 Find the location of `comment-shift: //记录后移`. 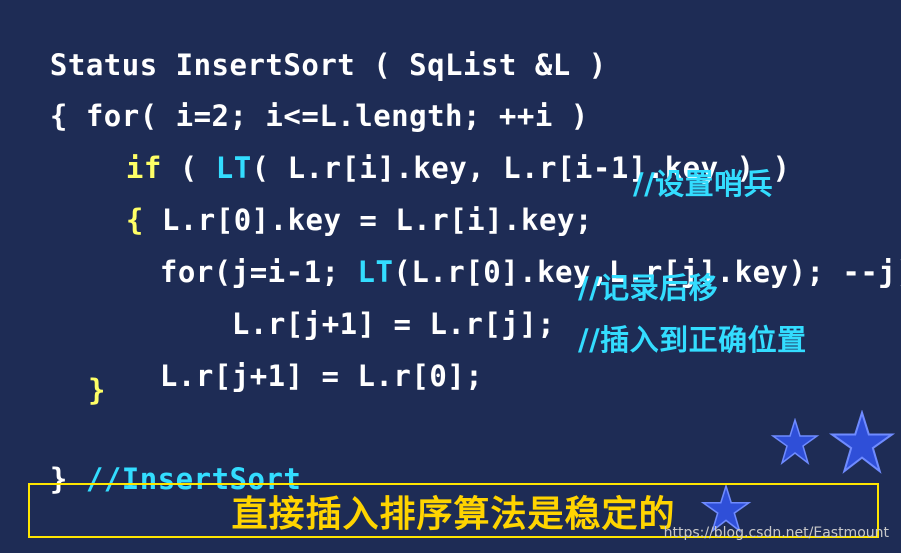

comment-shift: //记录后移 is located at coordinates (648, 288).